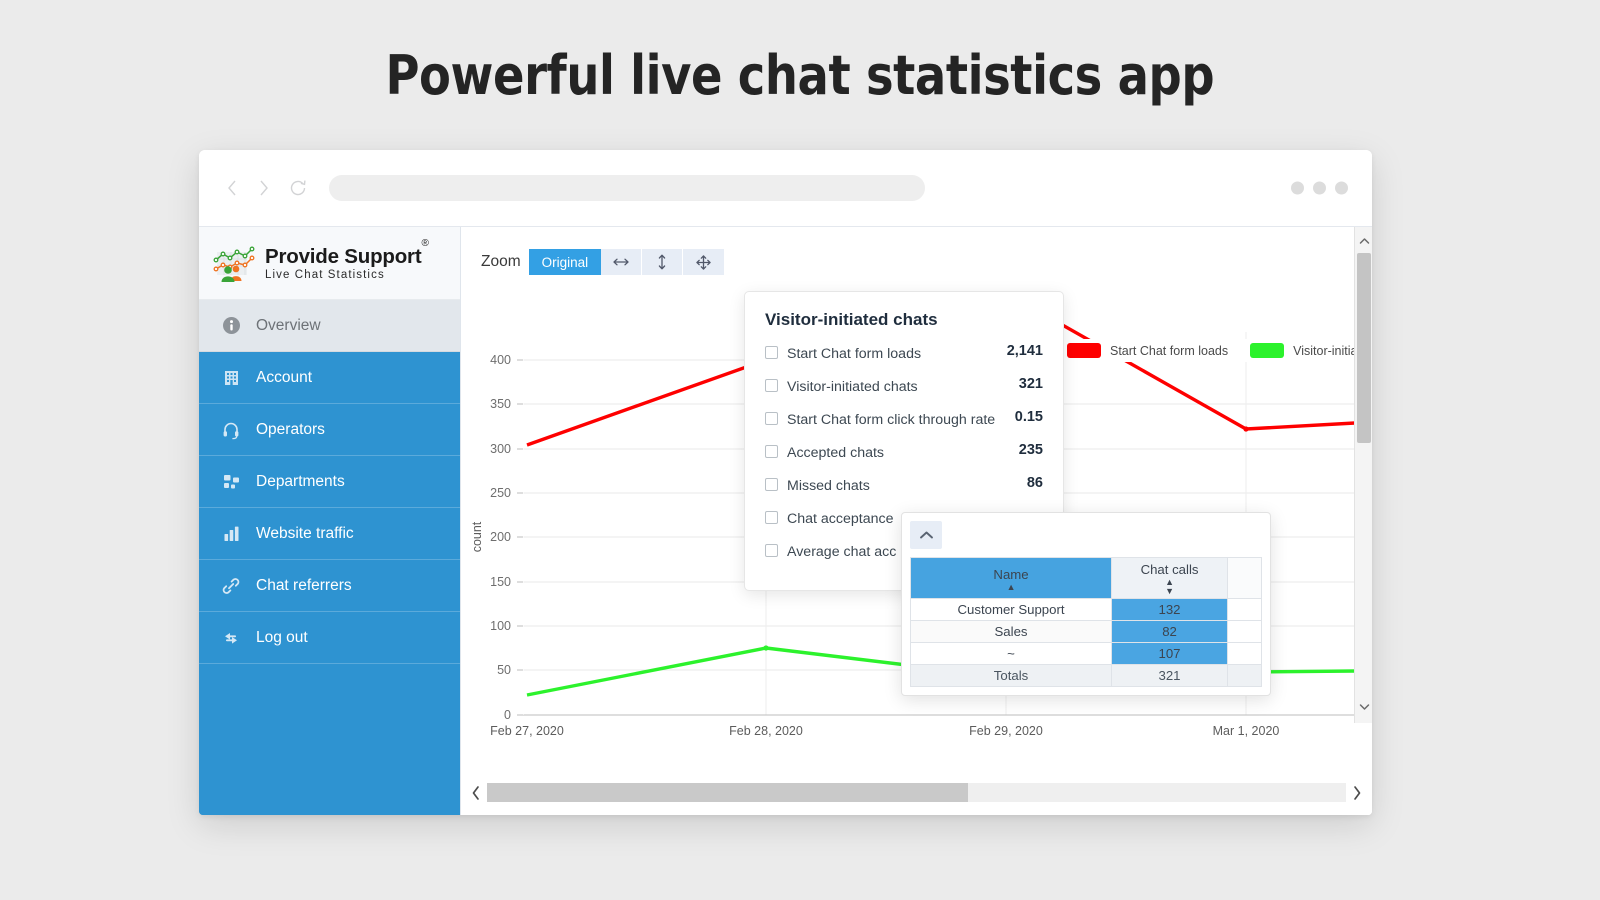  I want to click on table-cell-name: Sales, so click(1011, 631).